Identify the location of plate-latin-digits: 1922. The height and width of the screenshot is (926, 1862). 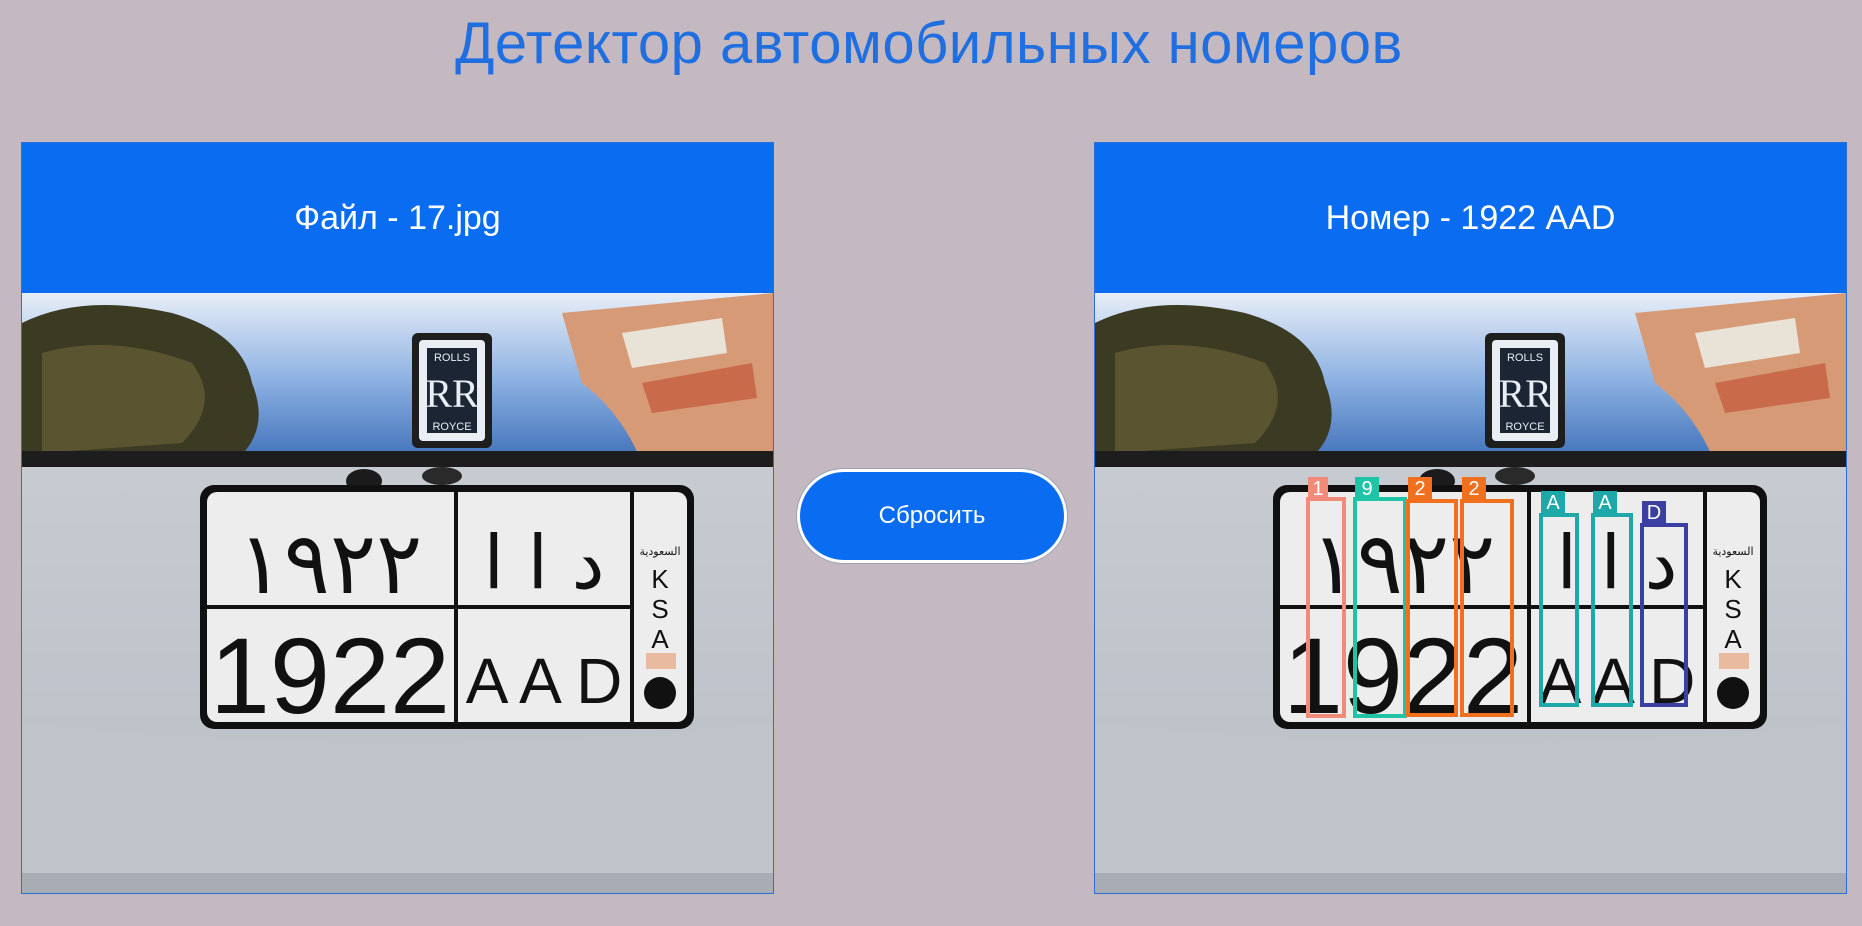
(330, 675).